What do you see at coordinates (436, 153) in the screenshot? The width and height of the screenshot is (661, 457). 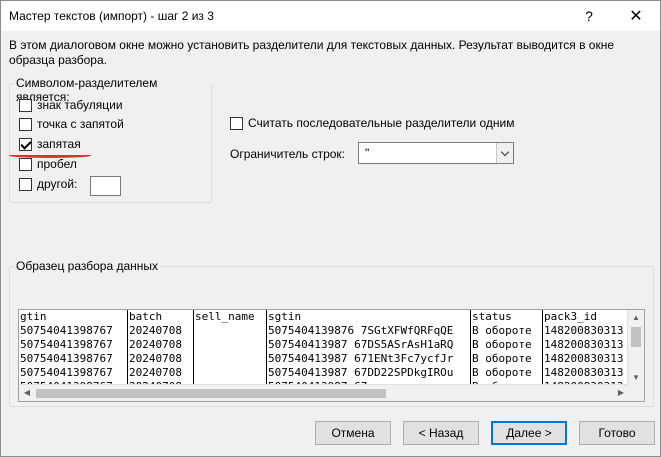 I see `text-qualifier-select: "` at bounding box center [436, 153].